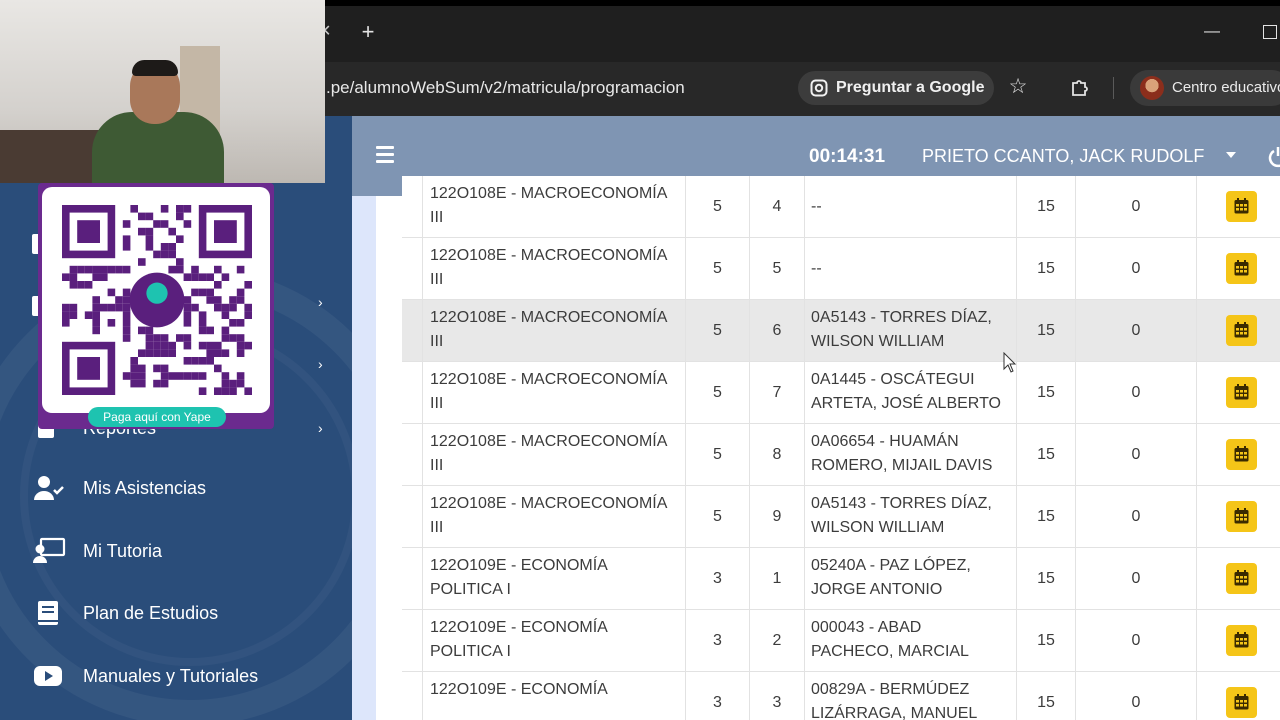 The width and height of the screenshot is (1280, 720). I want to click on caret-down-icon, so click(1231, 155).